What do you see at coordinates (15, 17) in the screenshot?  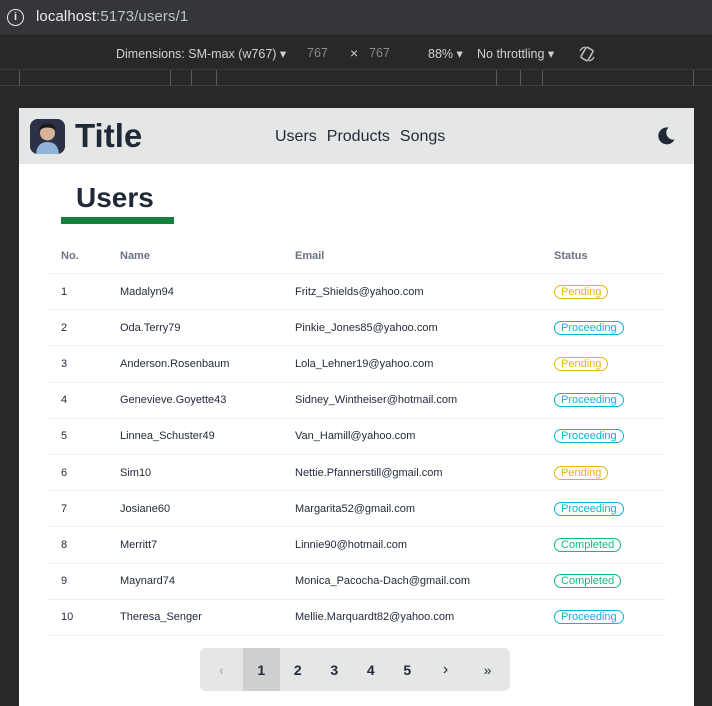 I see `site-info-icon: i` at bounding box center [15, 17].